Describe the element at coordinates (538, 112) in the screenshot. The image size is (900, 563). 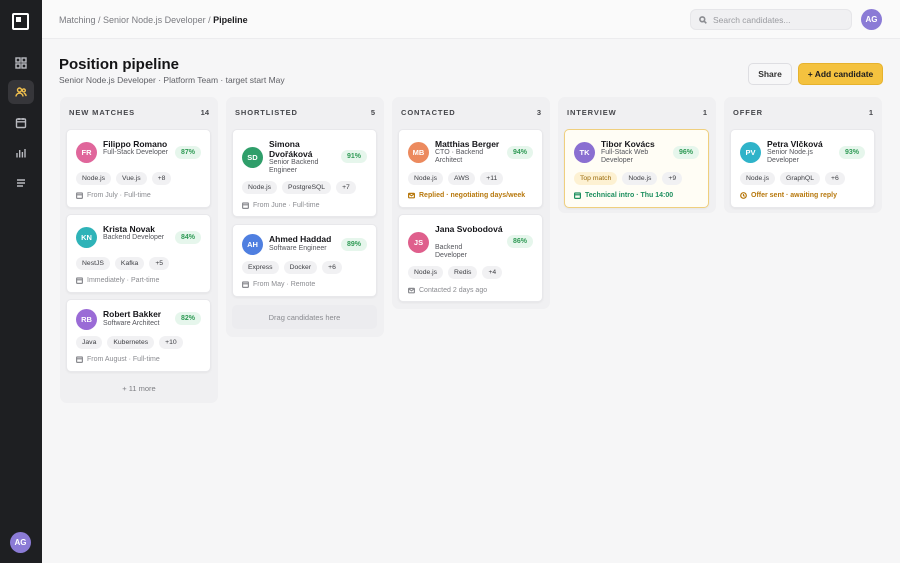
I see `column-count: 3` at that location.